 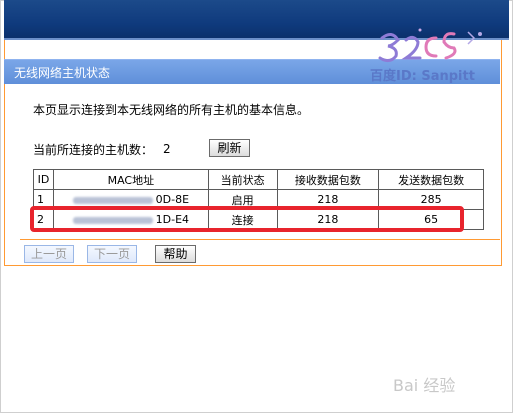 What do you see at coordinates (172, 199) in the screenshot?
I see `mac-visible-part: 0D-8E` at bounding box center [172, 199].